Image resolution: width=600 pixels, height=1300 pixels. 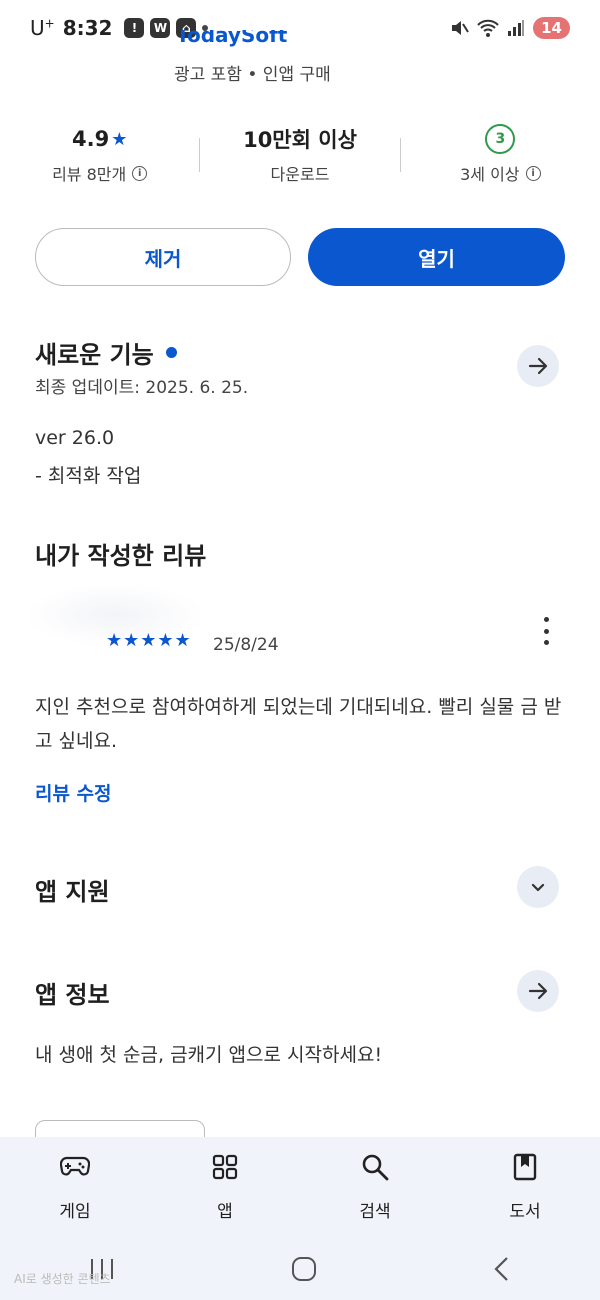 I want to click on rating-value: 4.9, so click(x=90, y=139).